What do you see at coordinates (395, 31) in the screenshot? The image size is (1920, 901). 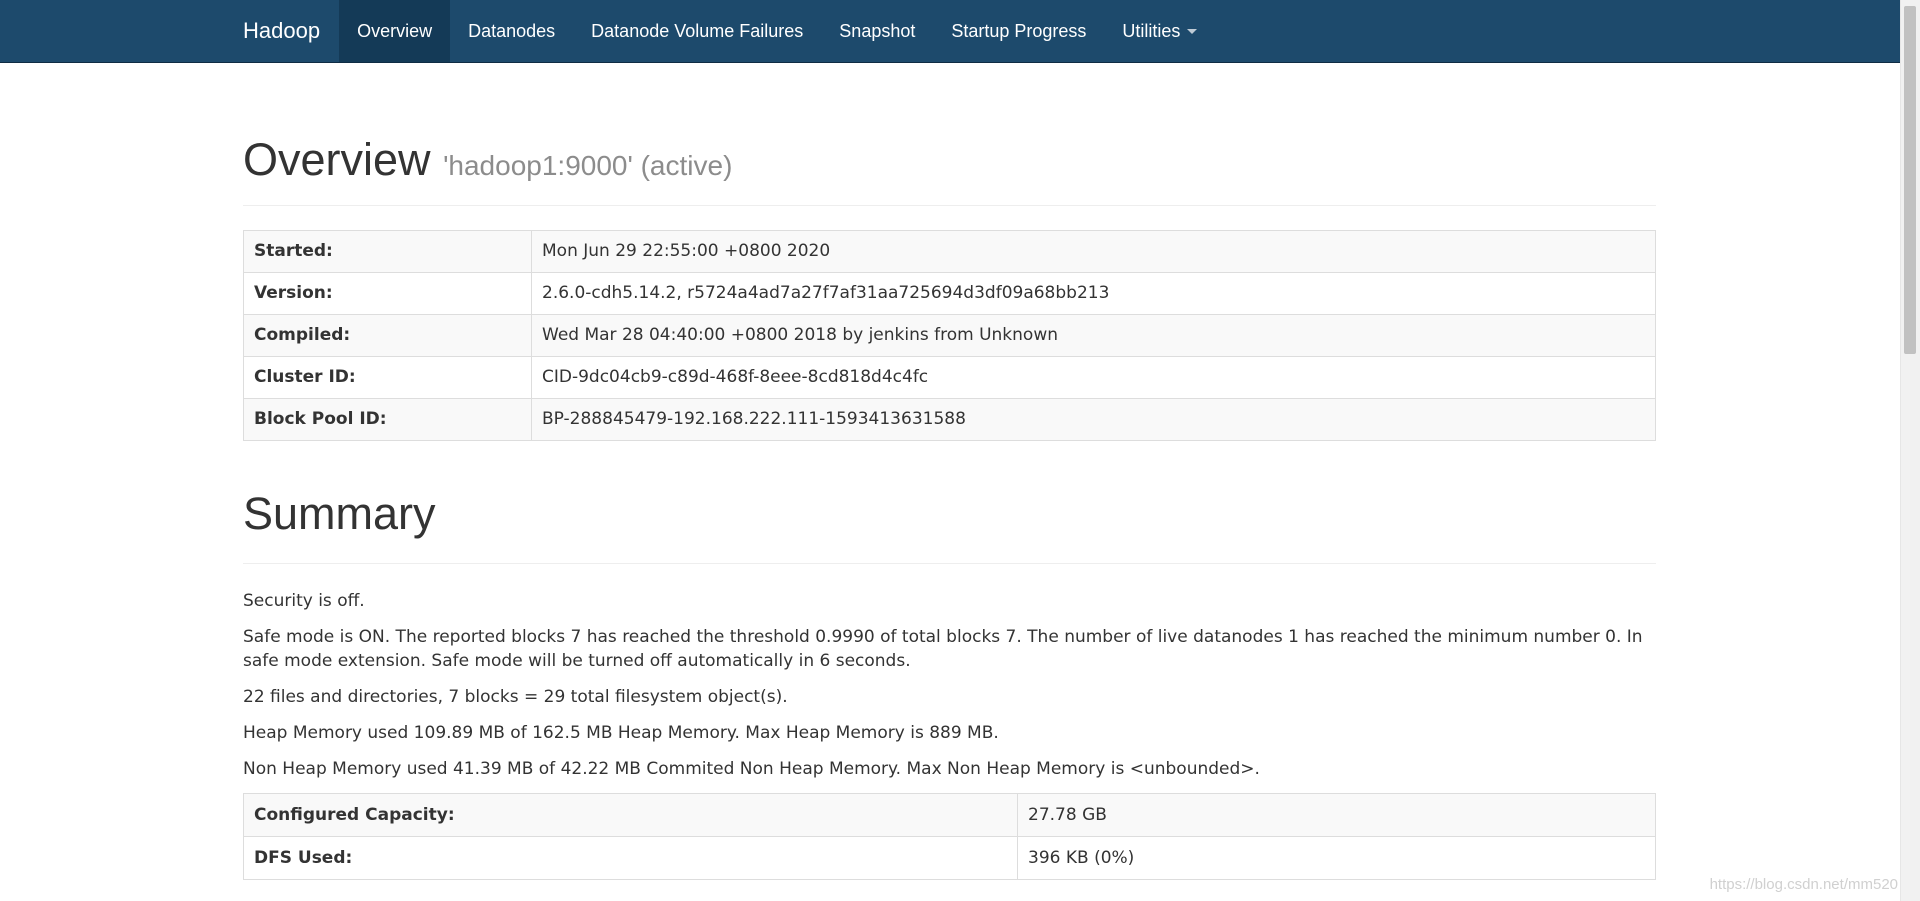 I see `nav-overview: Overview` at bounding box center [395, 31].